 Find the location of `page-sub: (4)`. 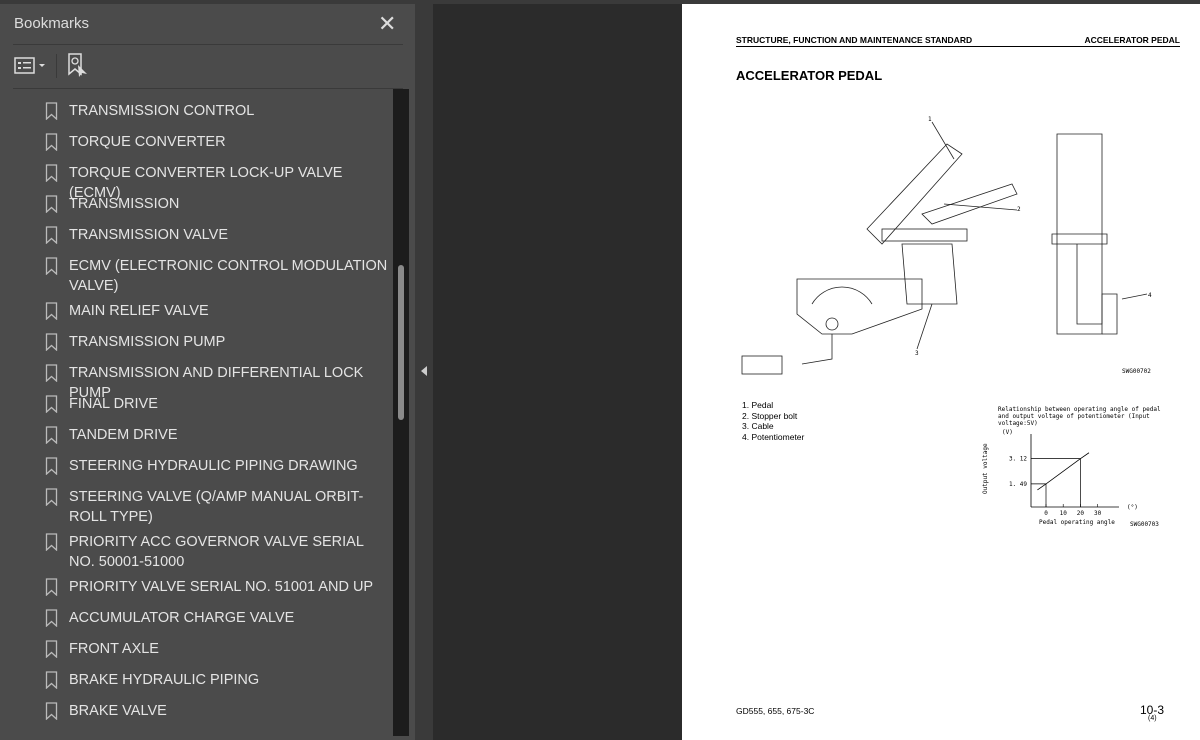

page-sub: (4) is located at coordinates (1152, 718).